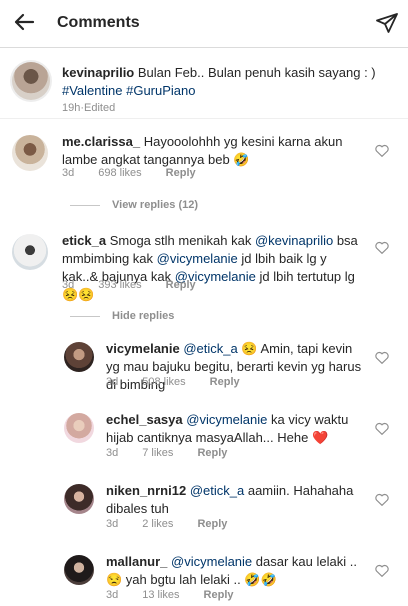  I want to click on likes-count: 2 likes, so click(157, 524).